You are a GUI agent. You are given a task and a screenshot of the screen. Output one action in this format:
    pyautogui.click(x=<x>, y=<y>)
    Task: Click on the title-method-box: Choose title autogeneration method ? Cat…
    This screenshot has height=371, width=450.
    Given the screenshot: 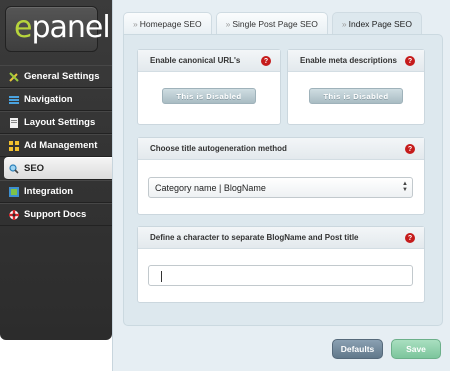 What is the action you would take?
    pyautogui.click(x=281, y=176)
    